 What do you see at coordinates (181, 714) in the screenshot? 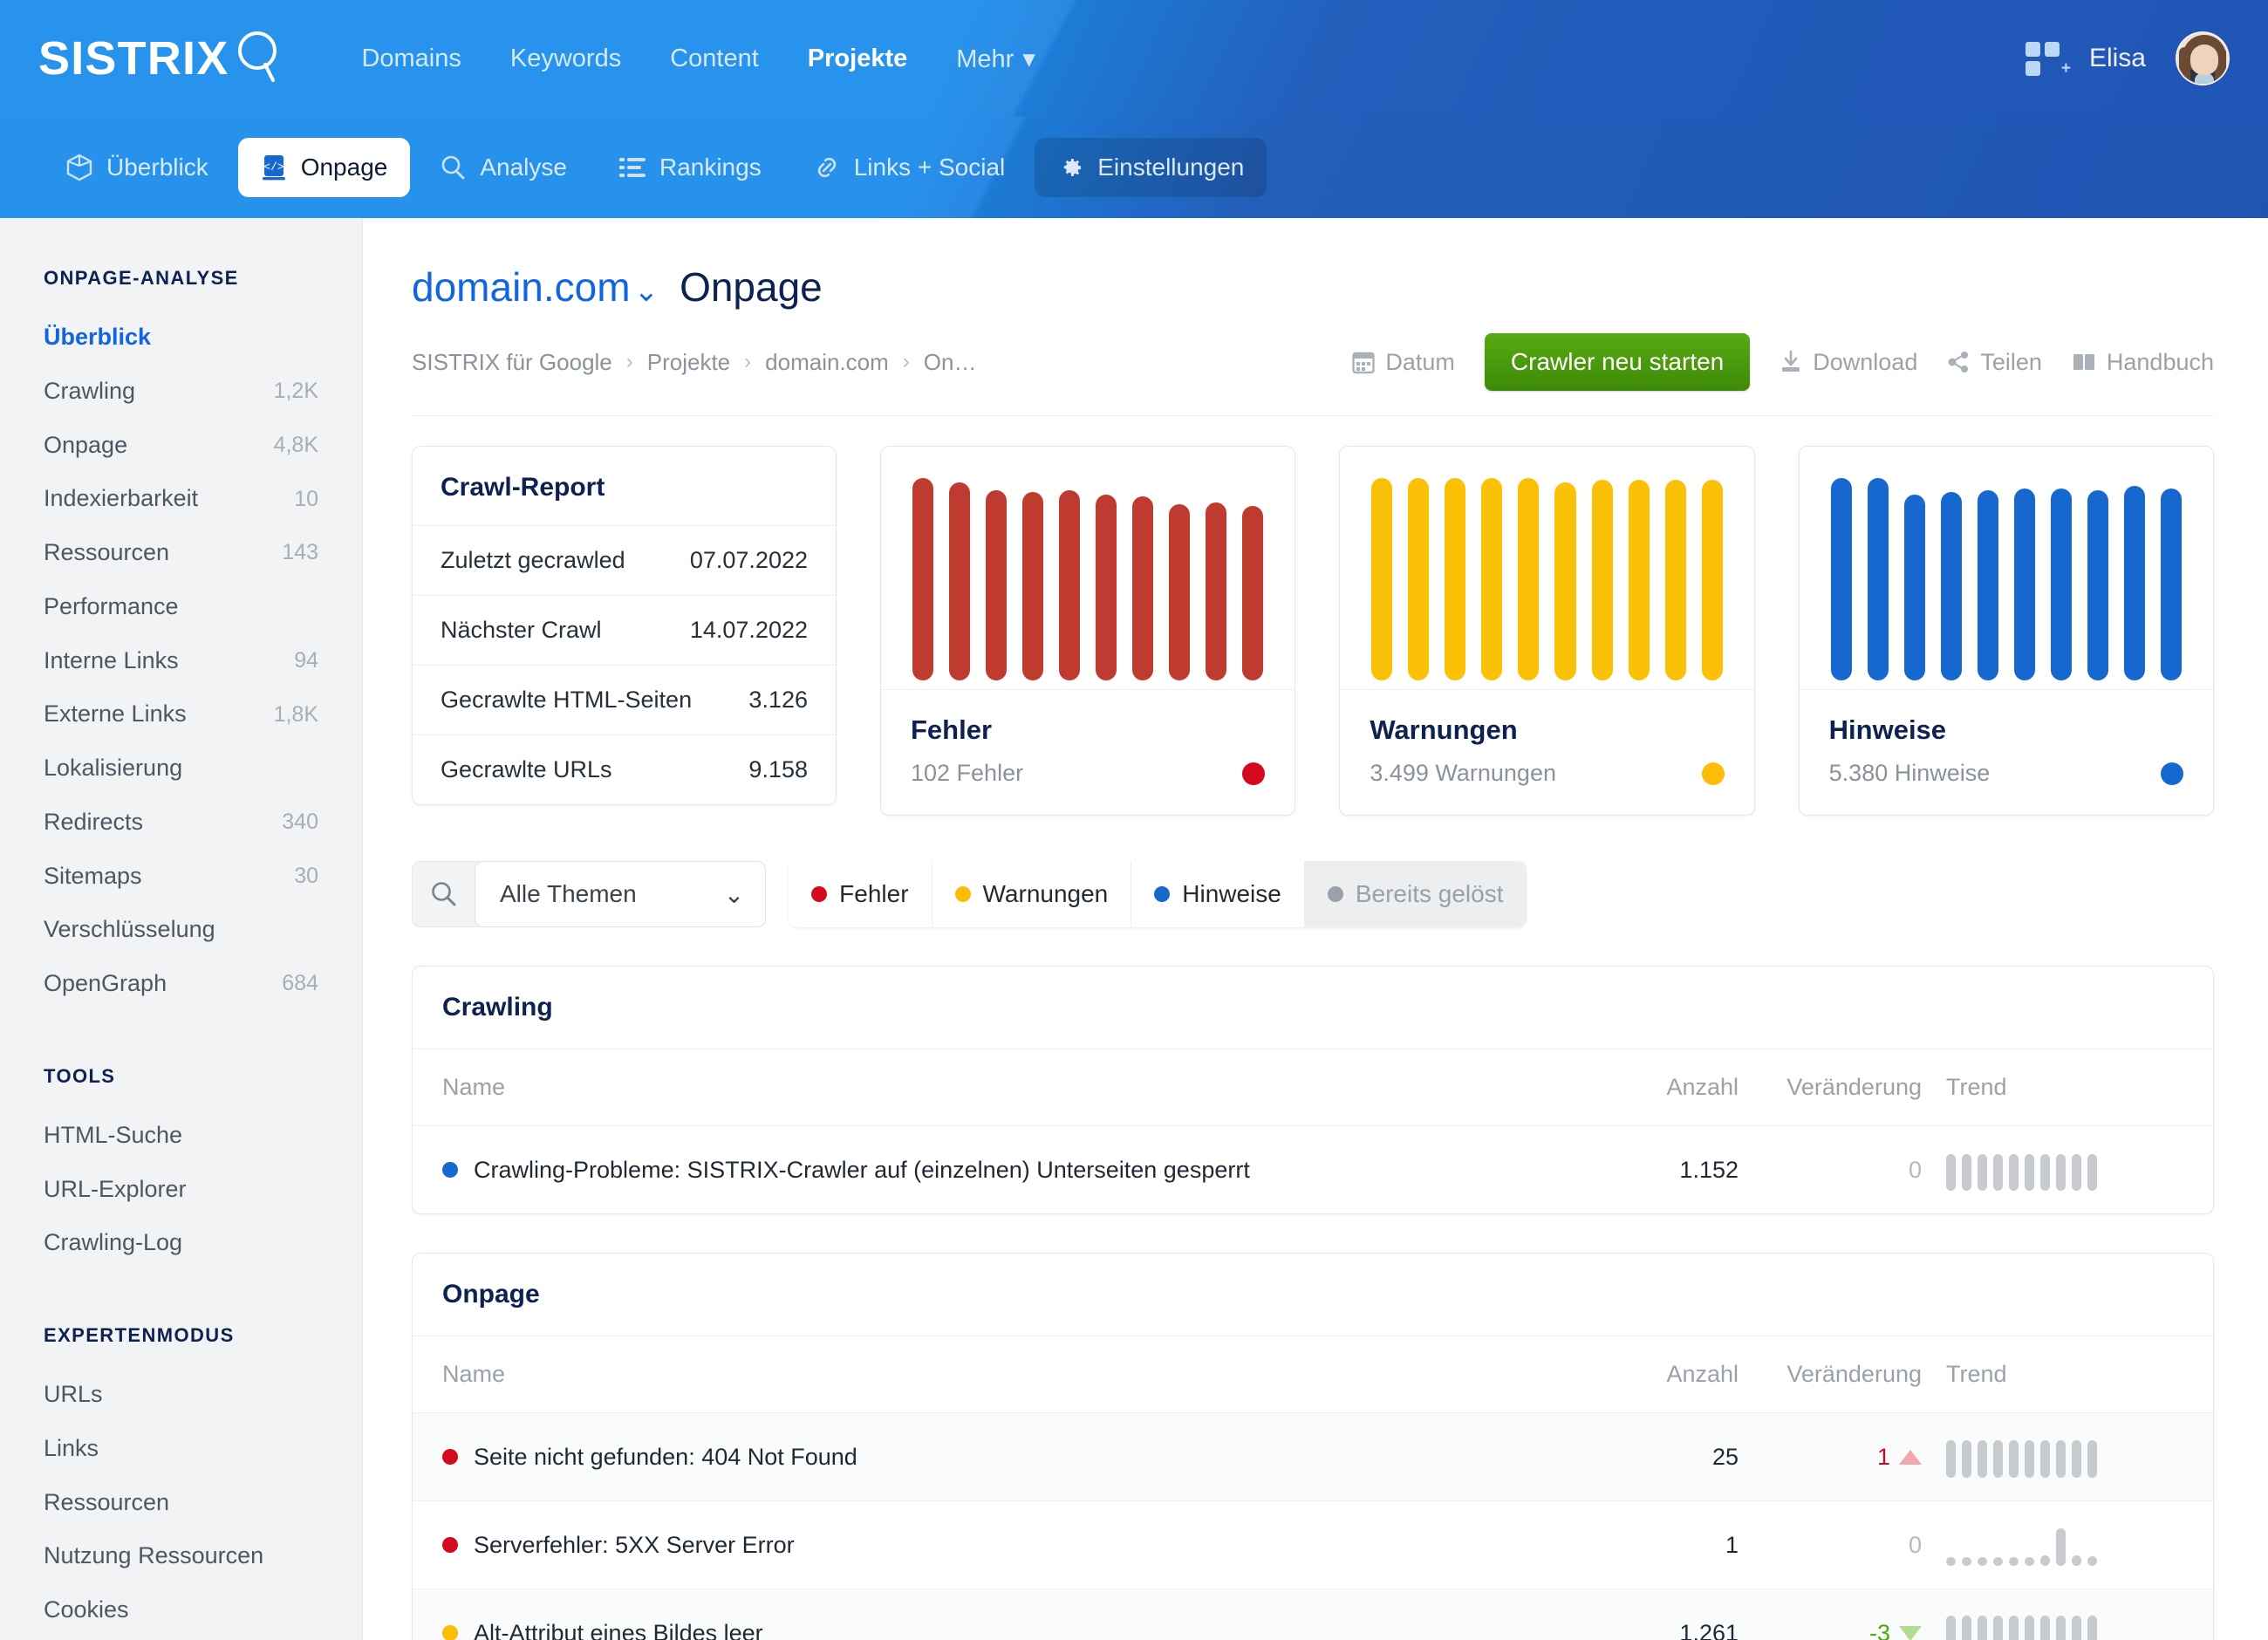
I see `sidebar-item-externe-links: Externe Links 1,8K` at bounding box center [181, 714].